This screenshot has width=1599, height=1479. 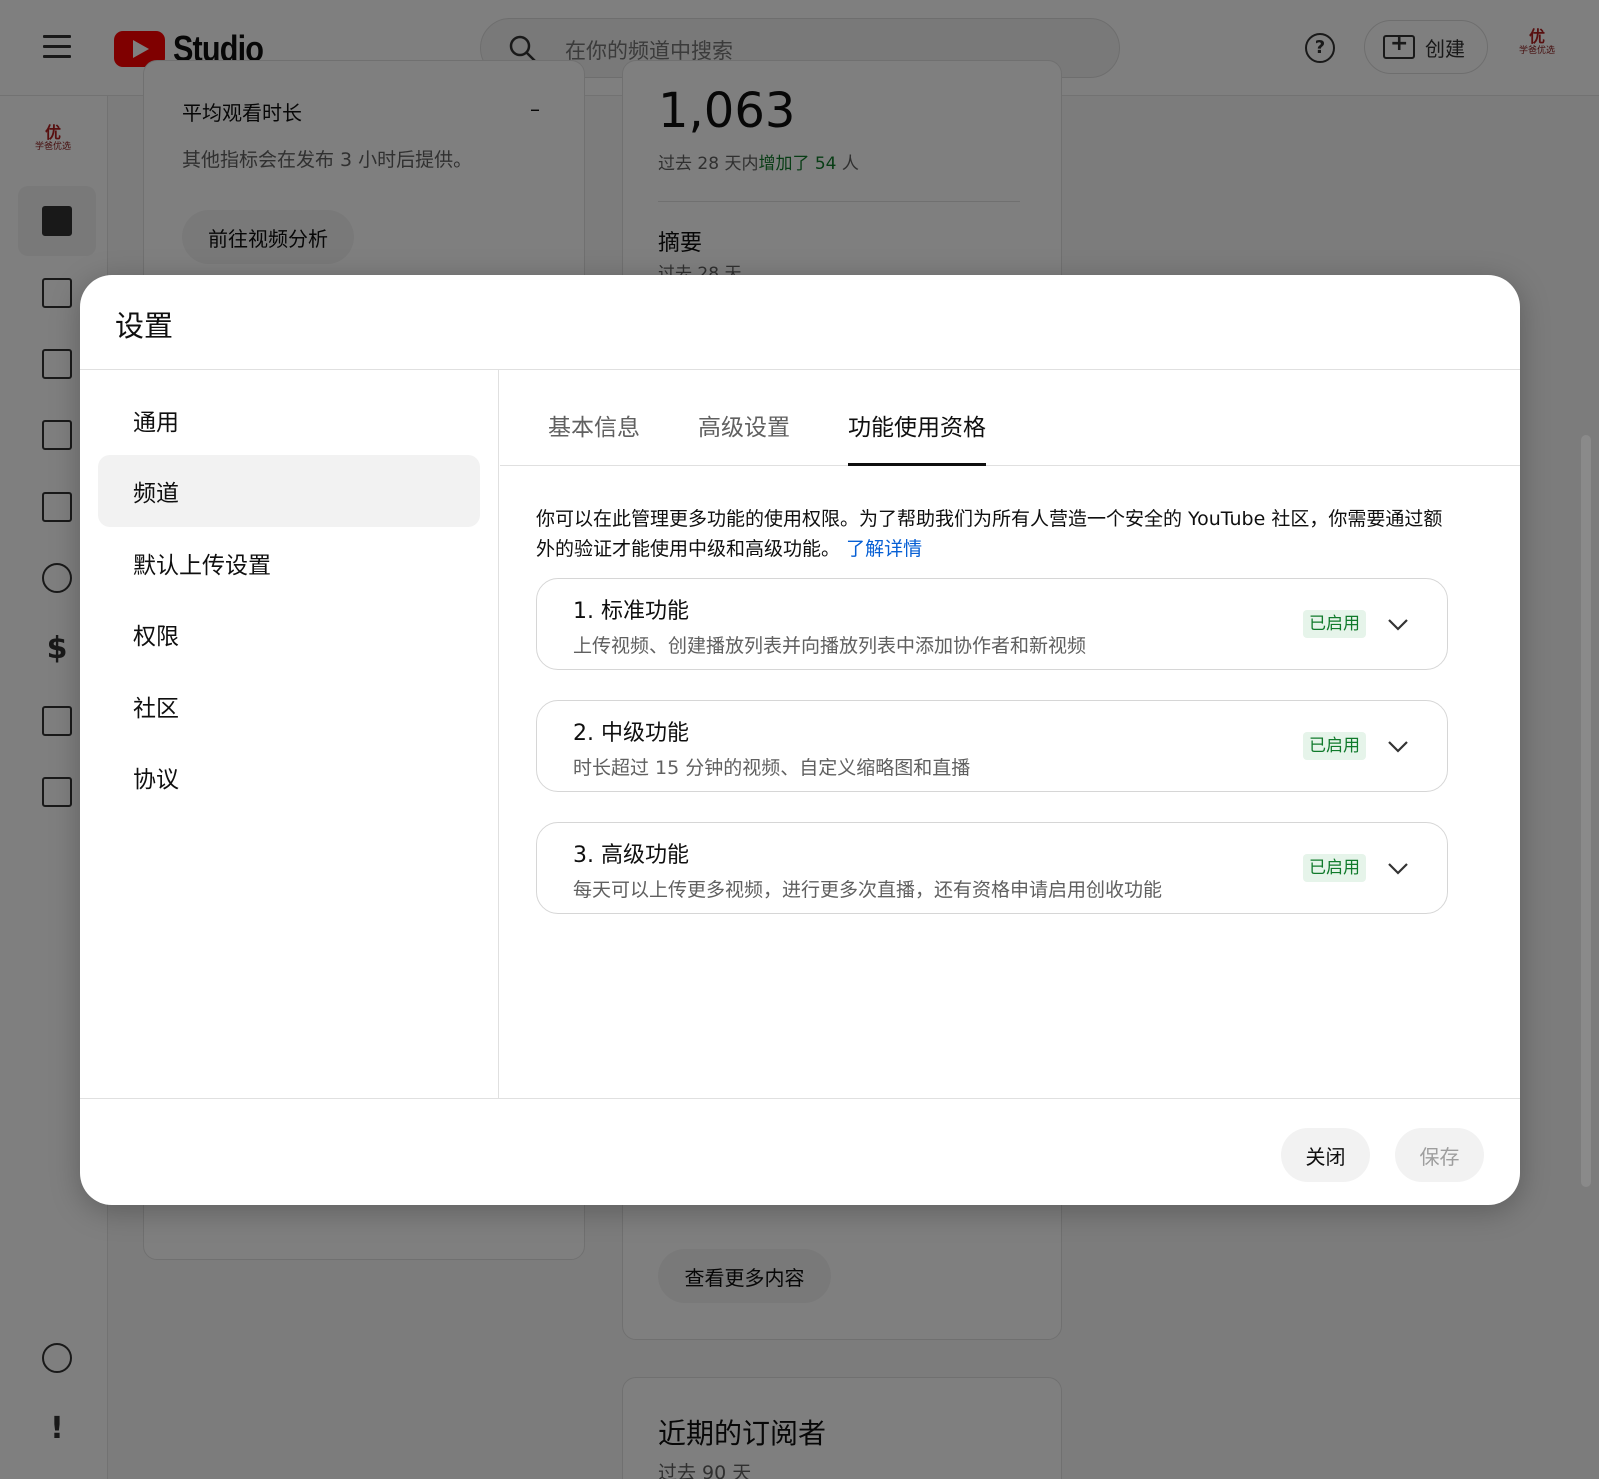 I want to click on dialog-footer-divider, so click(x=800, y=1098).